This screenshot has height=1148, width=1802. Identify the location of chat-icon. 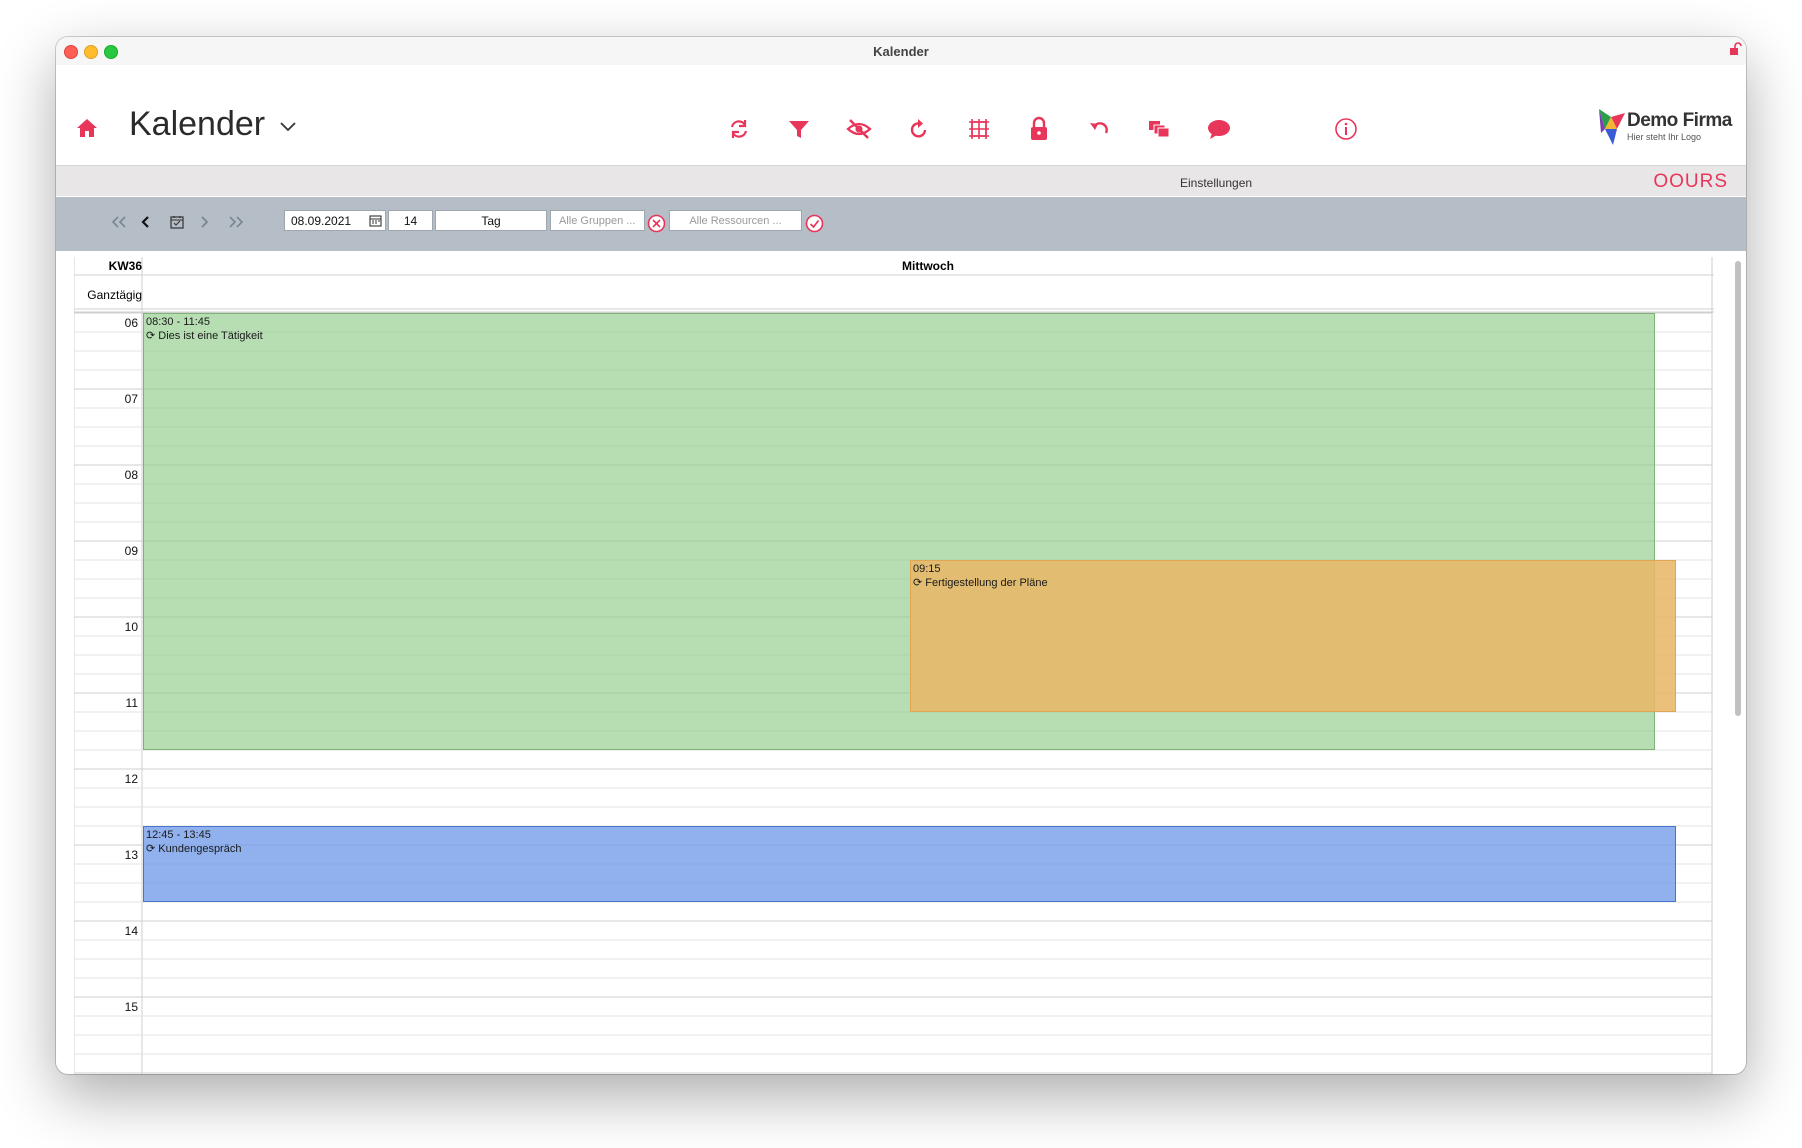
(1219, 129).